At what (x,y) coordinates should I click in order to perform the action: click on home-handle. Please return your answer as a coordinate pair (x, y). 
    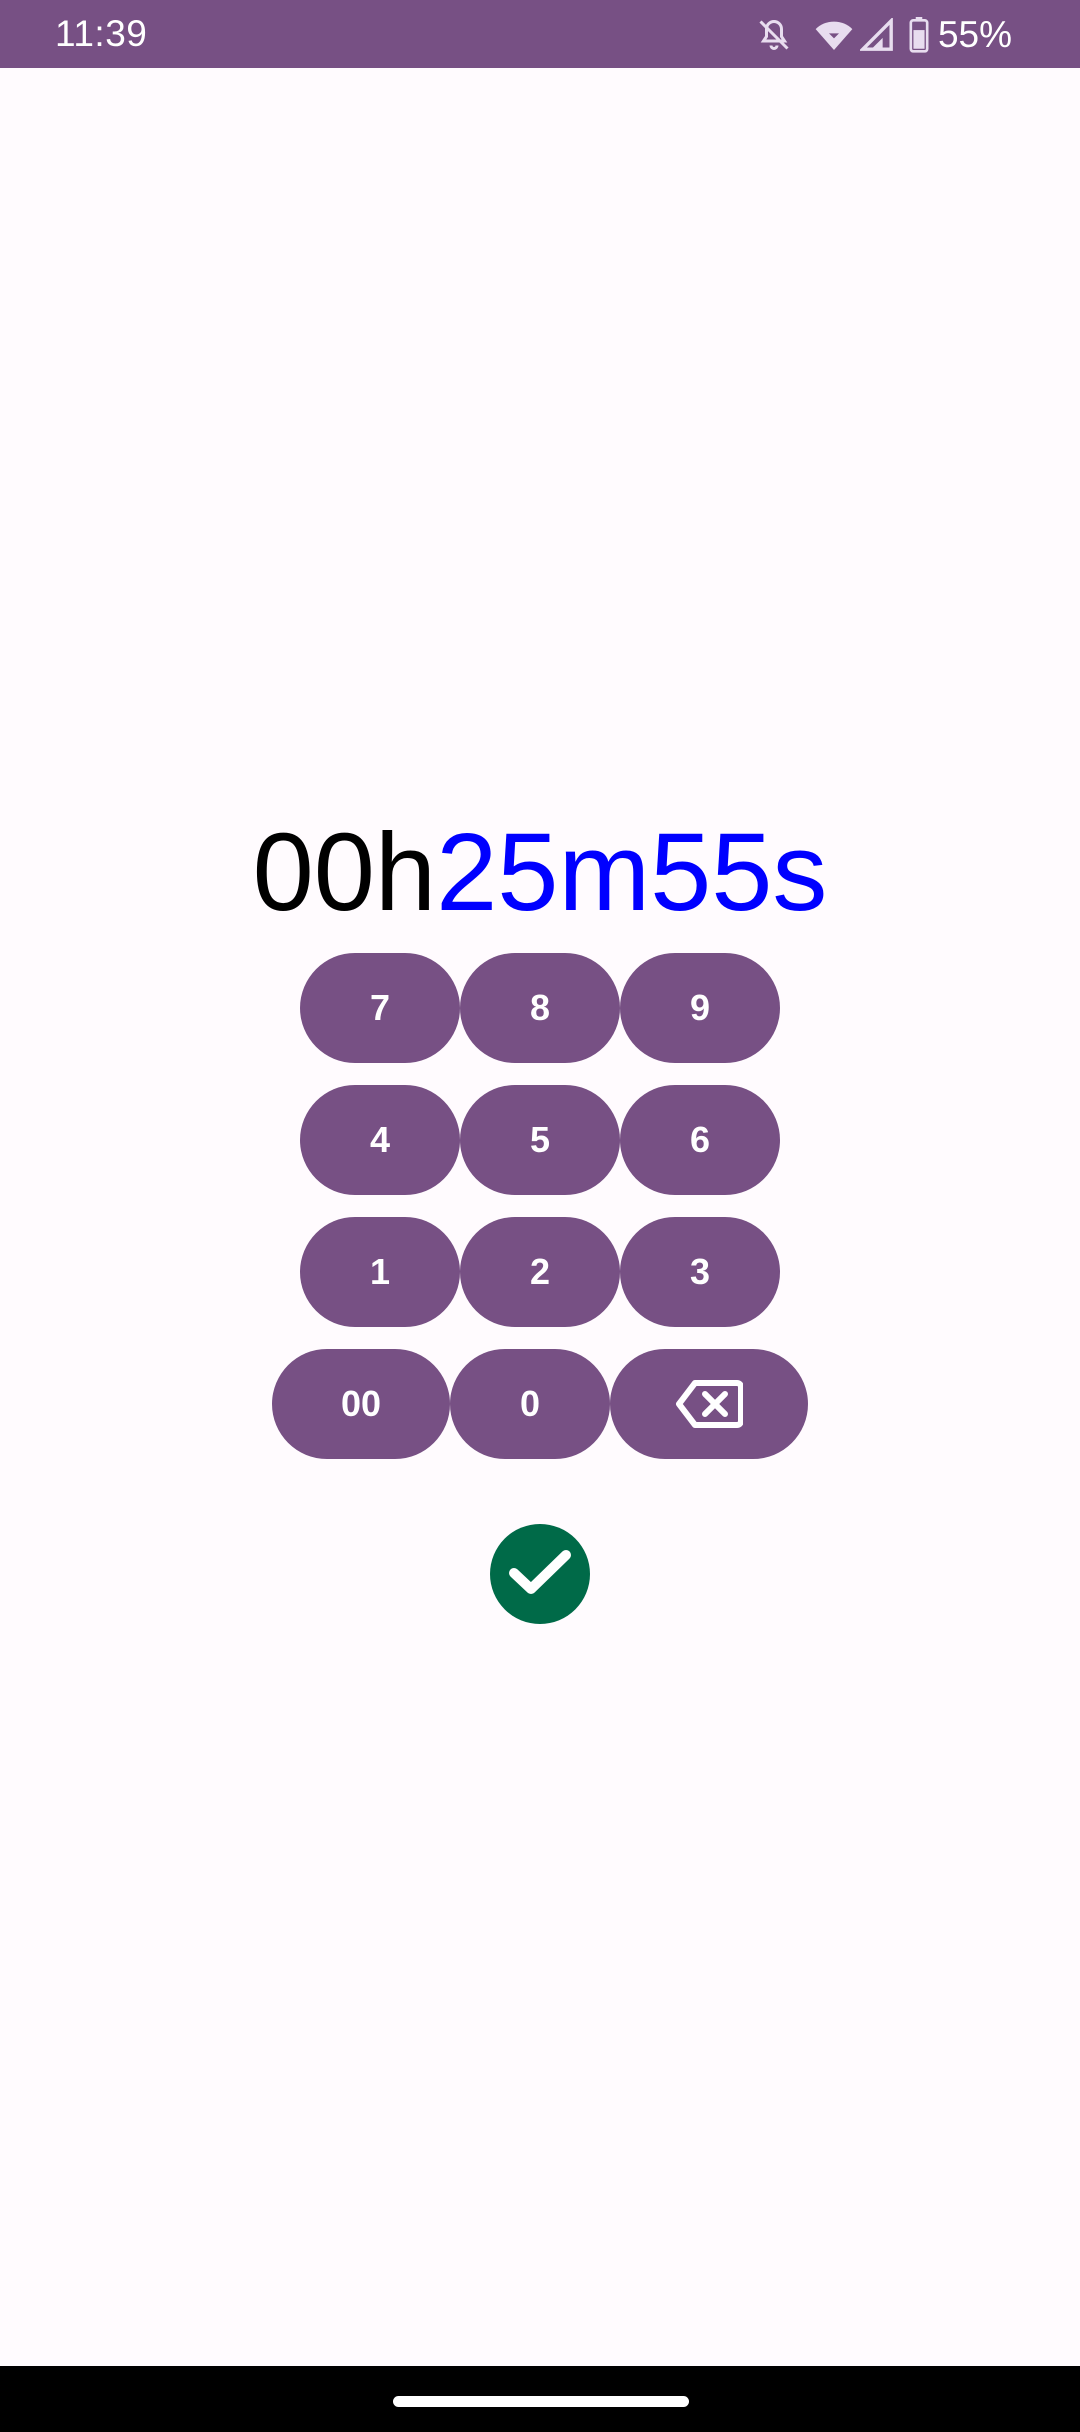
    Looking at the image, I should click on (541, 2401).